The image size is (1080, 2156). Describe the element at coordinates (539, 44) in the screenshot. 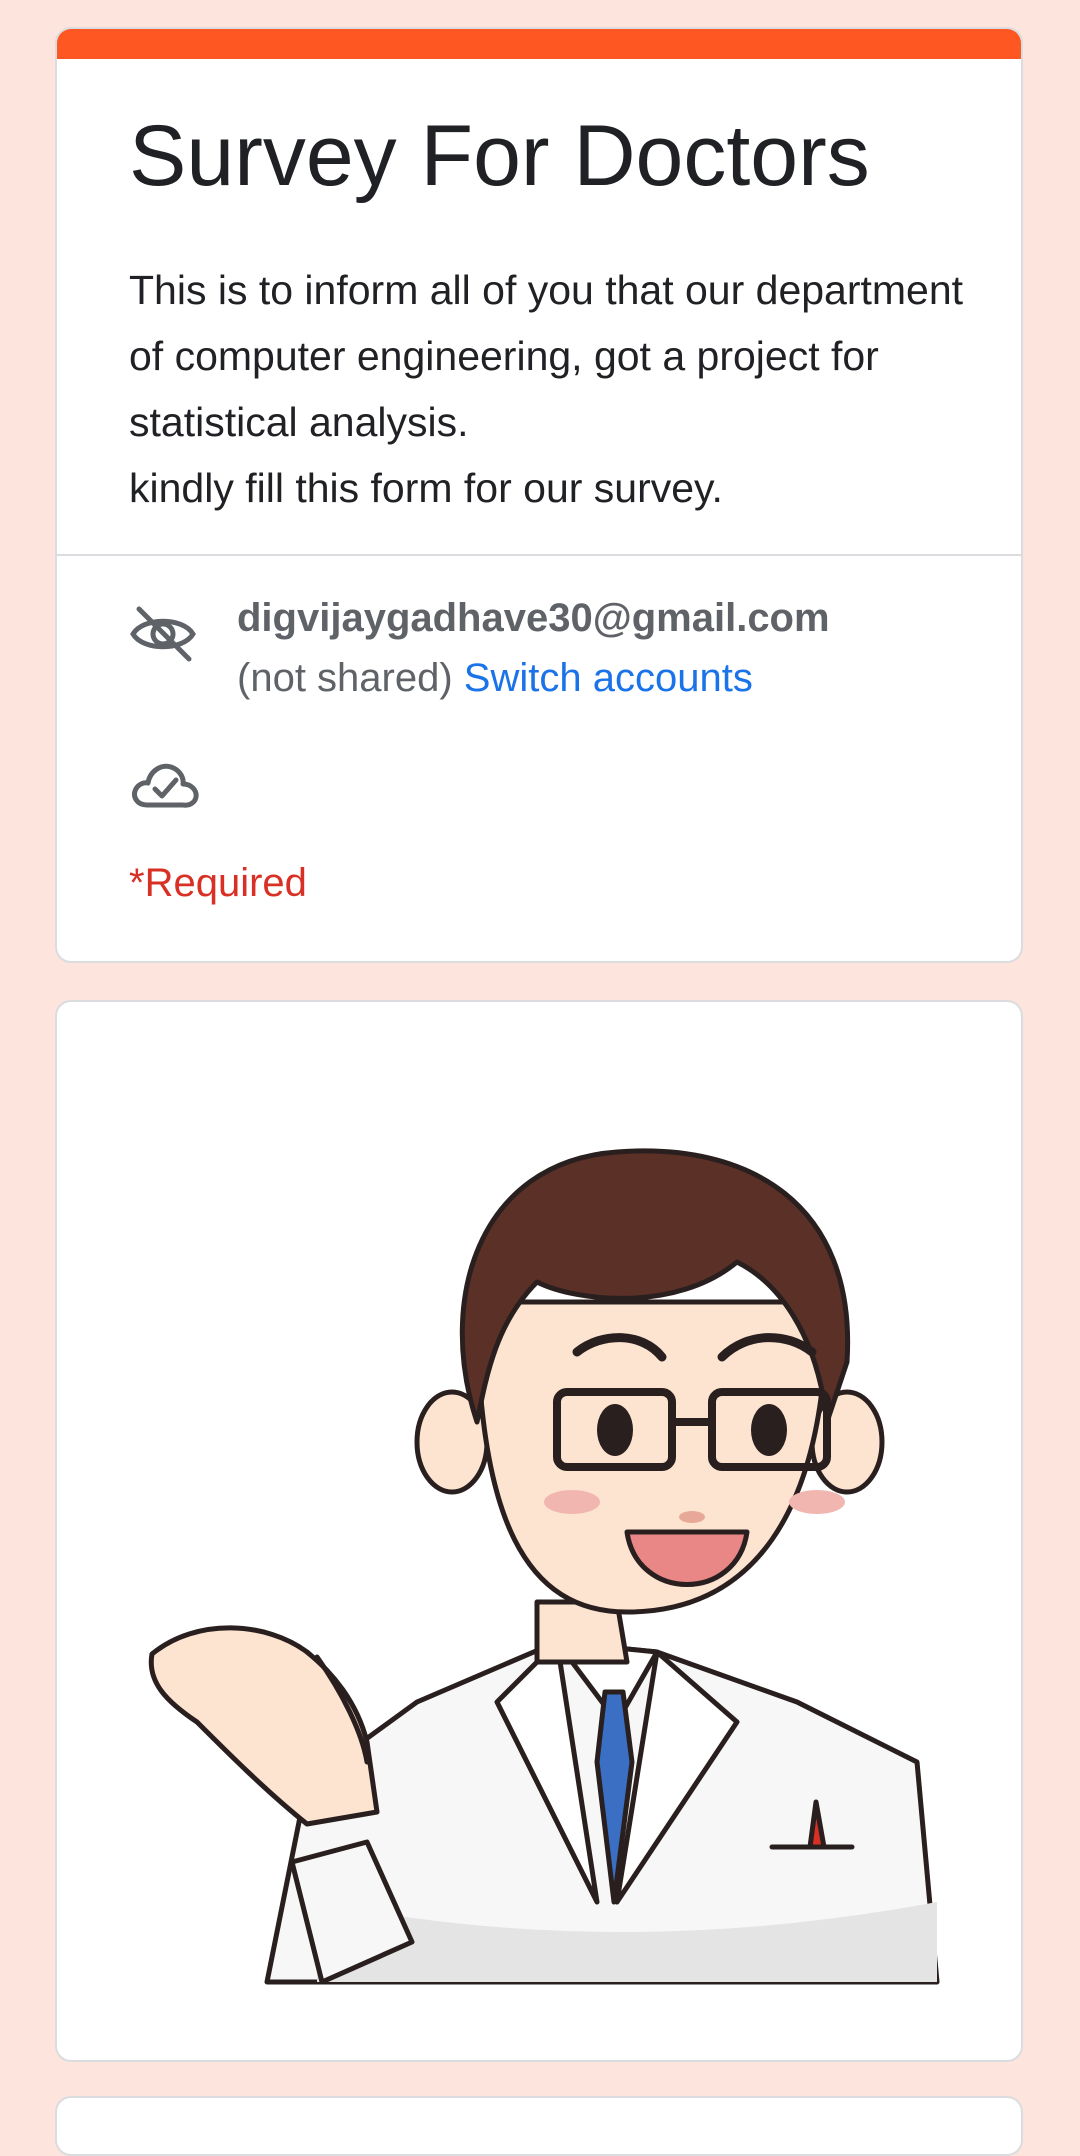

I see `theme-accent-bar` at that location.